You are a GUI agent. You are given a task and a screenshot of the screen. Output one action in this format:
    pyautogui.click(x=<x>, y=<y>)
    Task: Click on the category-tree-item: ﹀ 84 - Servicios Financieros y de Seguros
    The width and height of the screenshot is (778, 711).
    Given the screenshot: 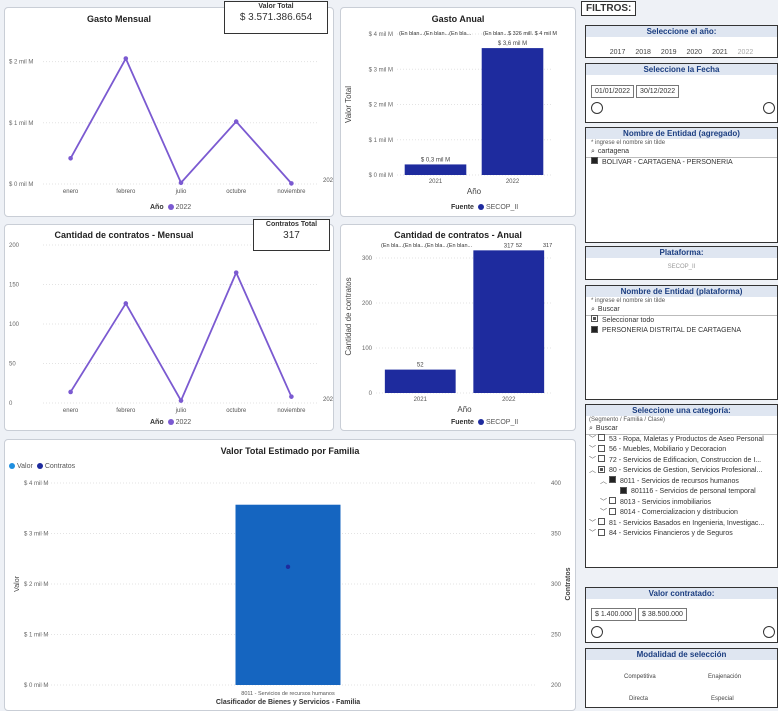 What is the action you would take?
    pyautogui.click(x=681, y=534)
    